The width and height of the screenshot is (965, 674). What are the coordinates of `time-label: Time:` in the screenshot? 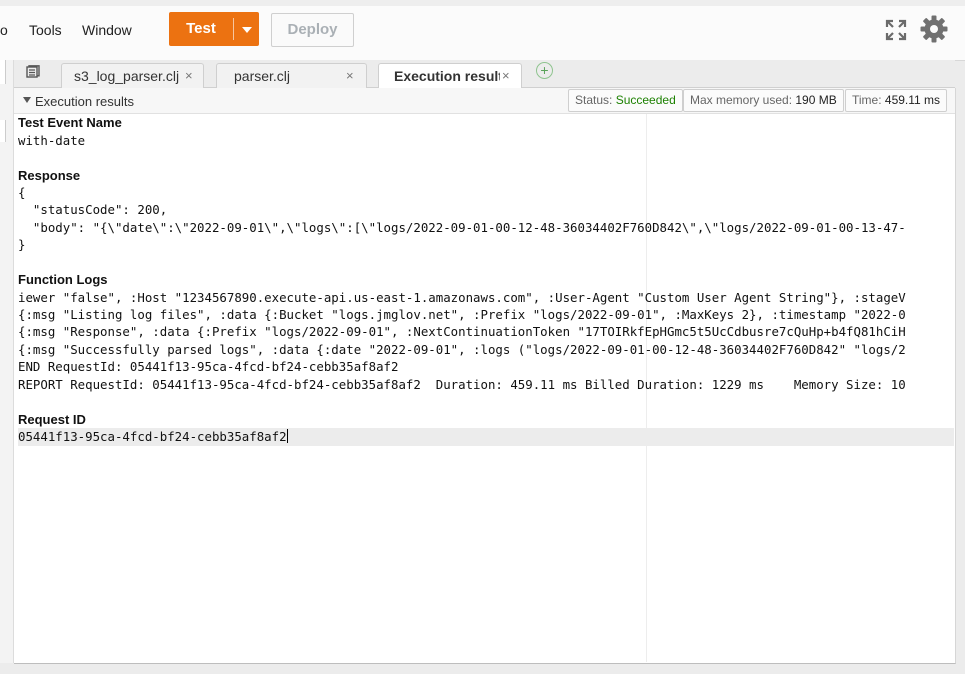 It's located at (867, 100).